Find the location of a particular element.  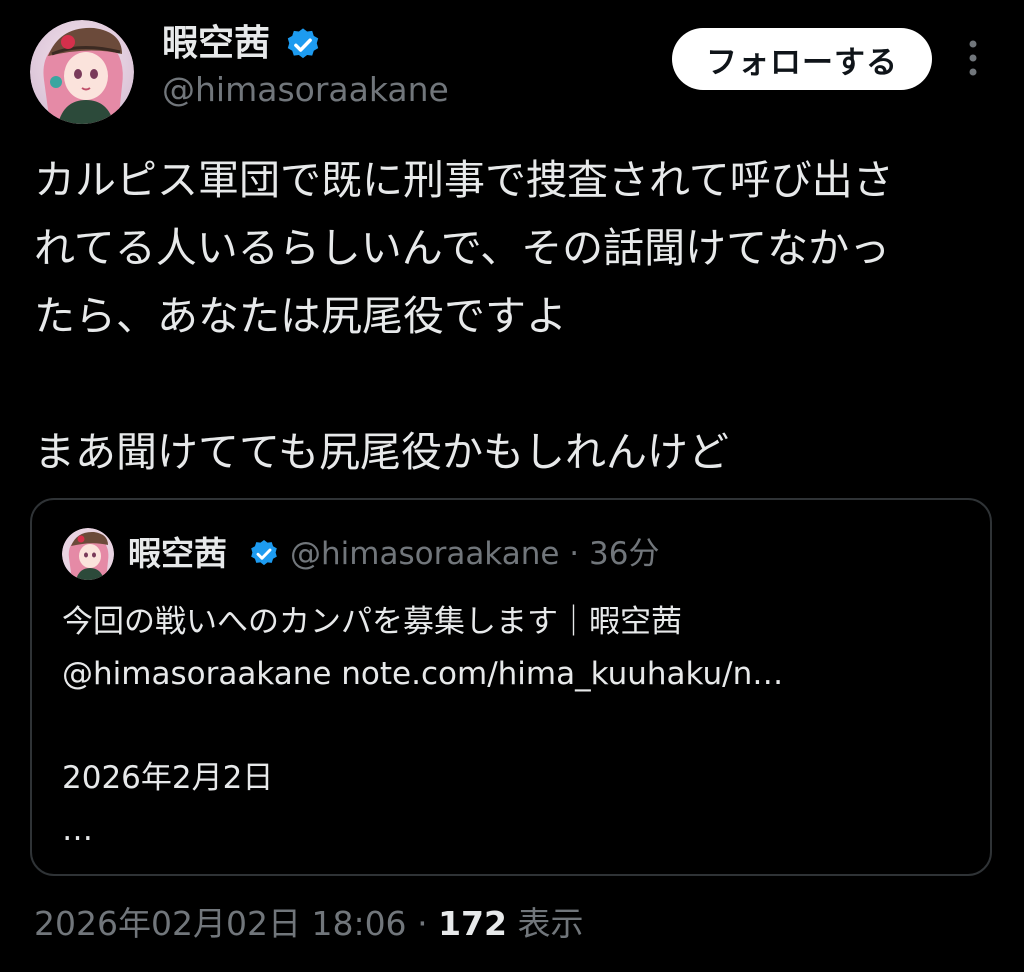

author-handle: @himasoraakane is located at coordinates (305, 90).